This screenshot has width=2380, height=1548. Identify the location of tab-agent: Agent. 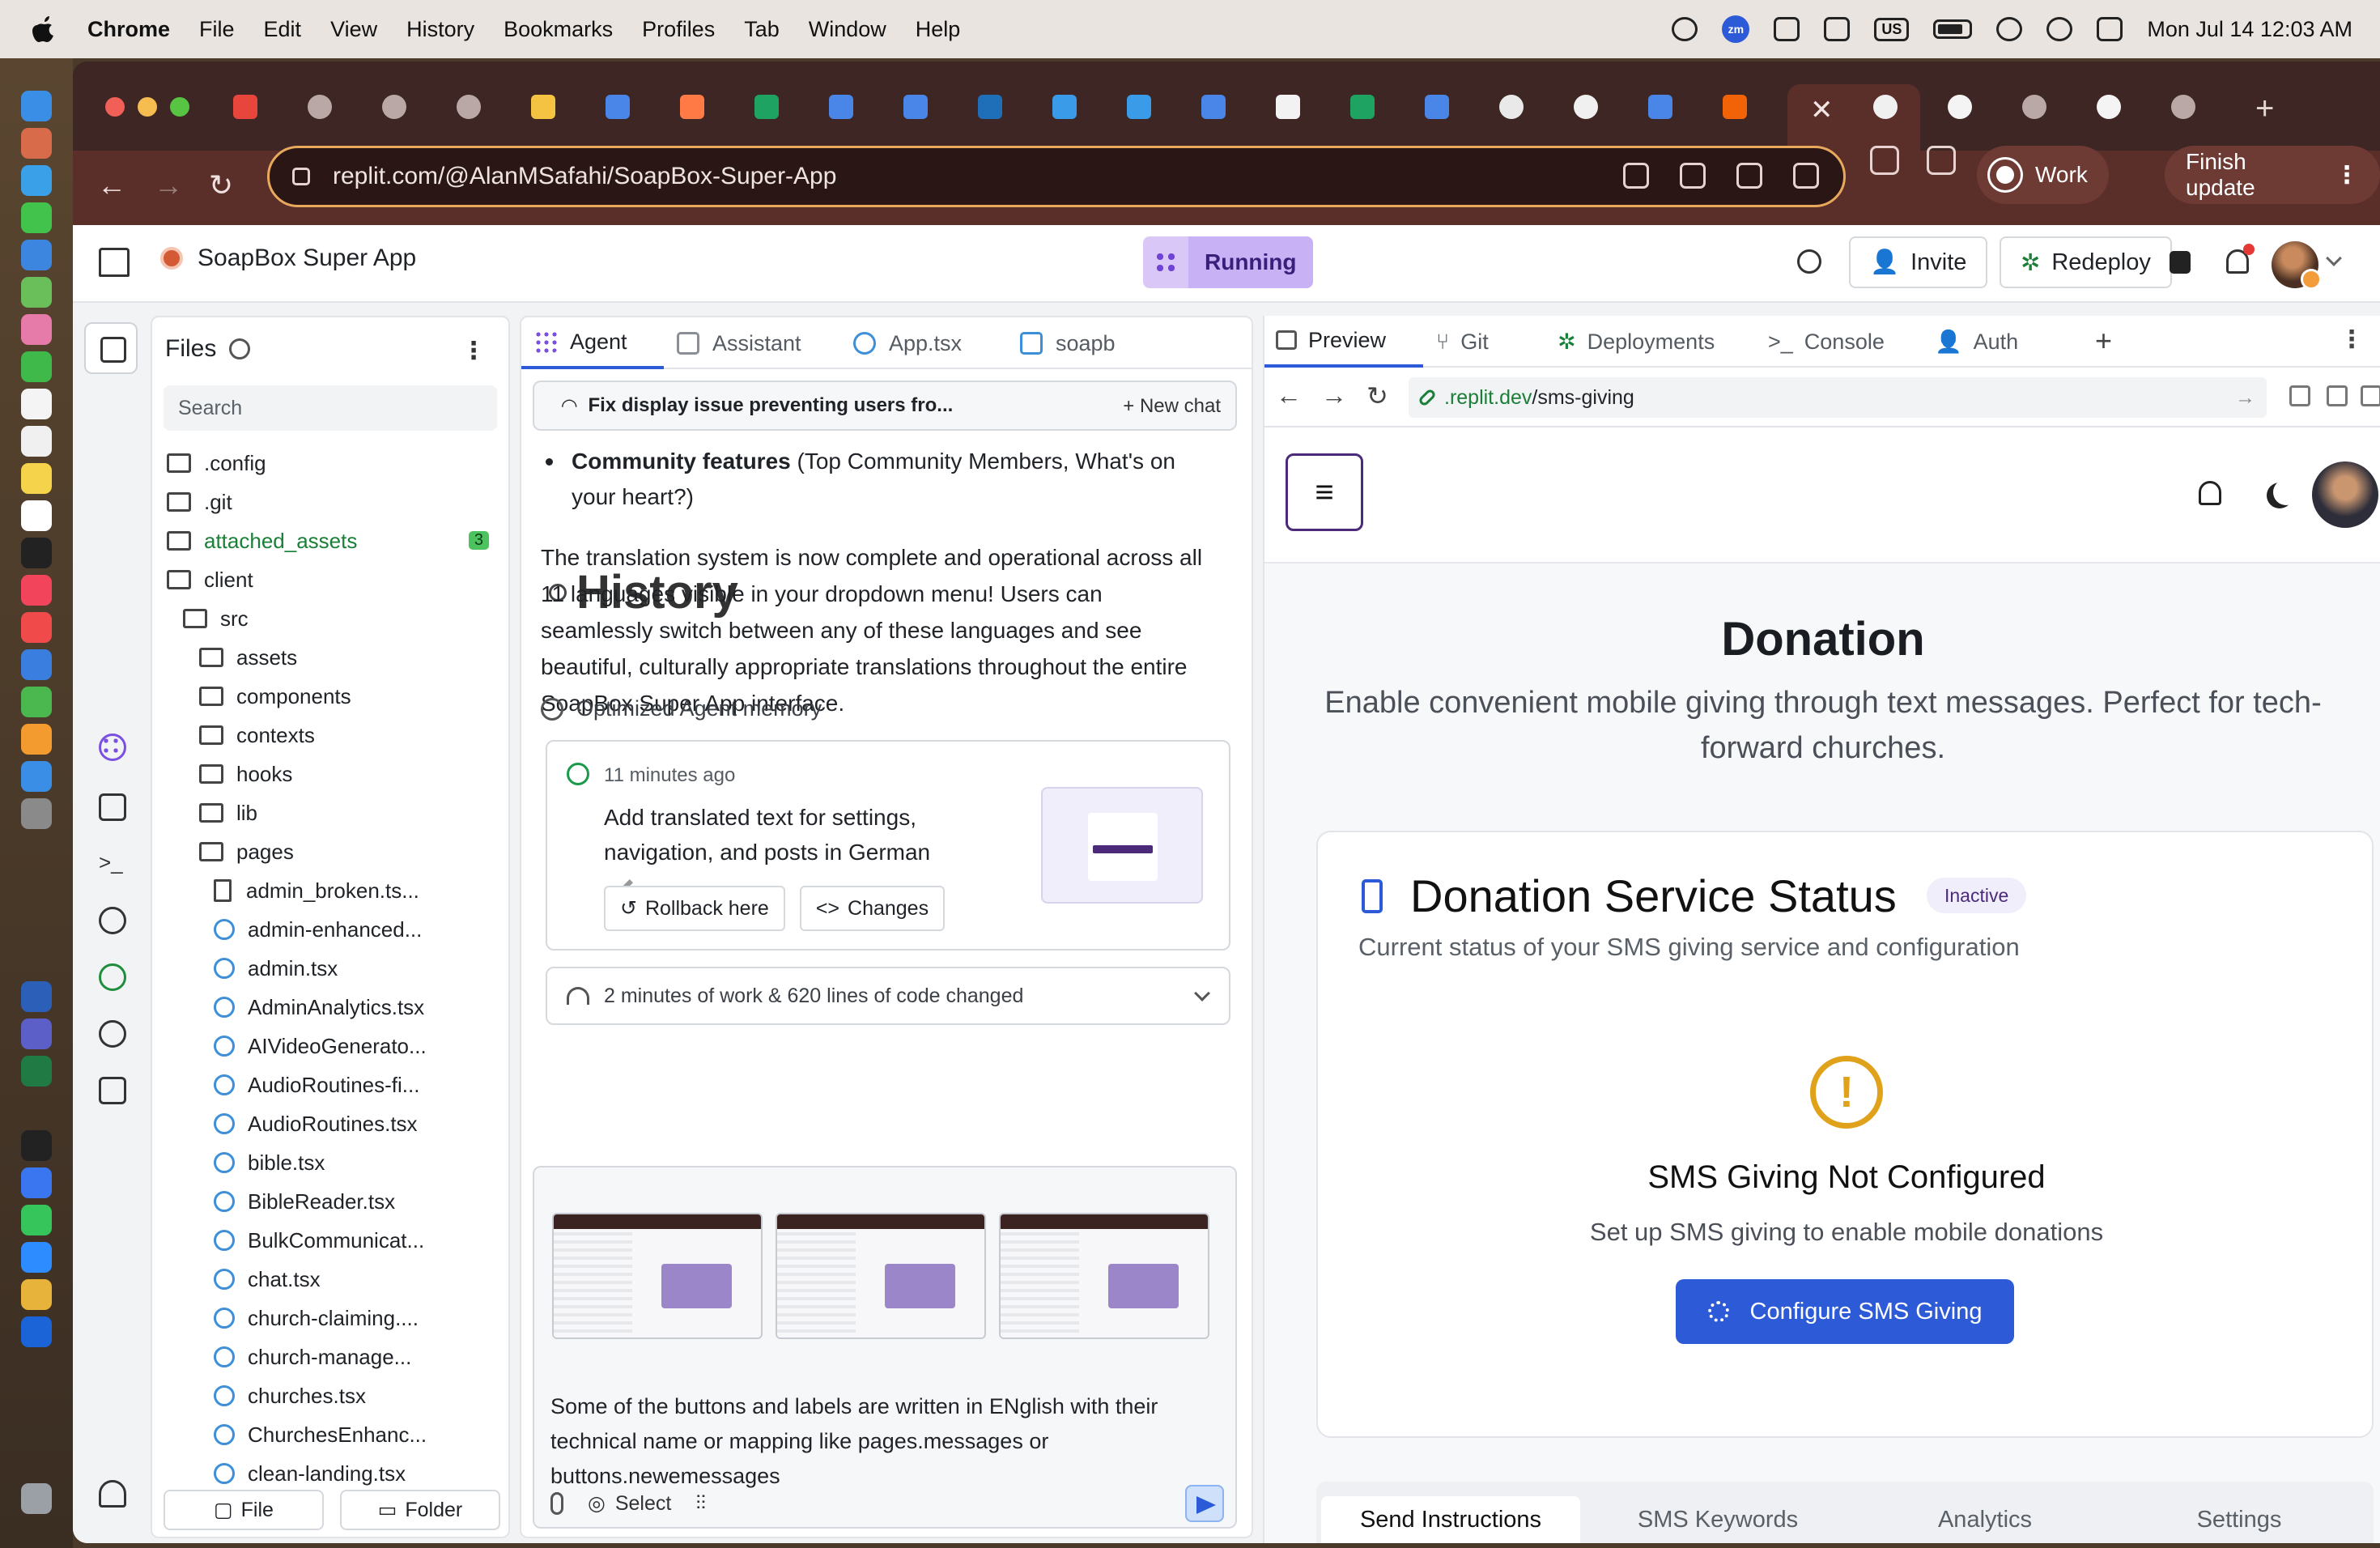
(593, 343).